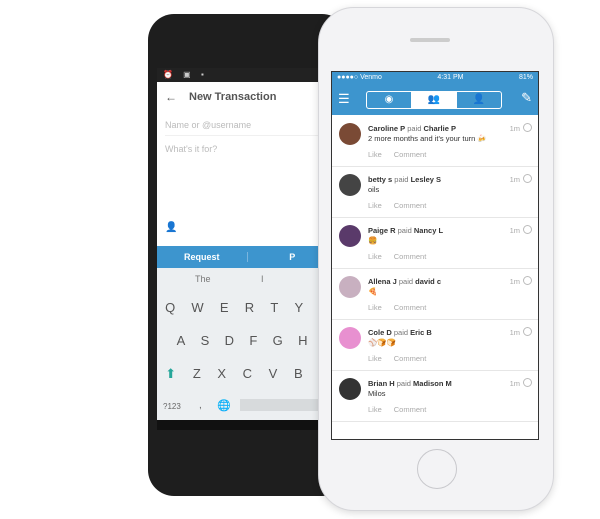  Describe the element at coordinates (250, 149) in the screenshot. I see `note-input: What's it for?` at that location.